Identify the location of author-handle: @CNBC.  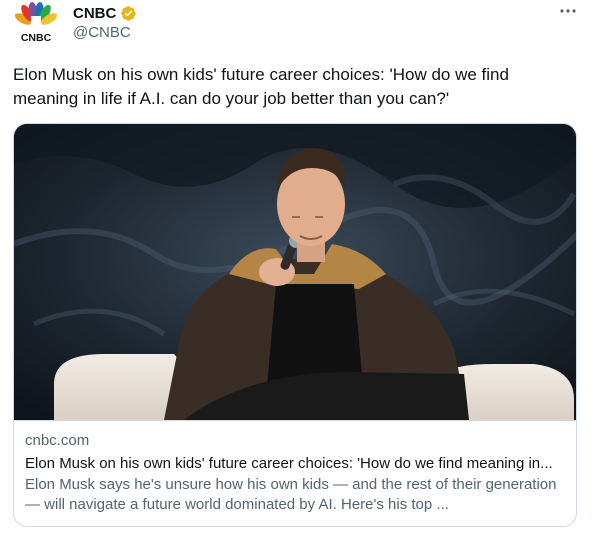
(102, 32).